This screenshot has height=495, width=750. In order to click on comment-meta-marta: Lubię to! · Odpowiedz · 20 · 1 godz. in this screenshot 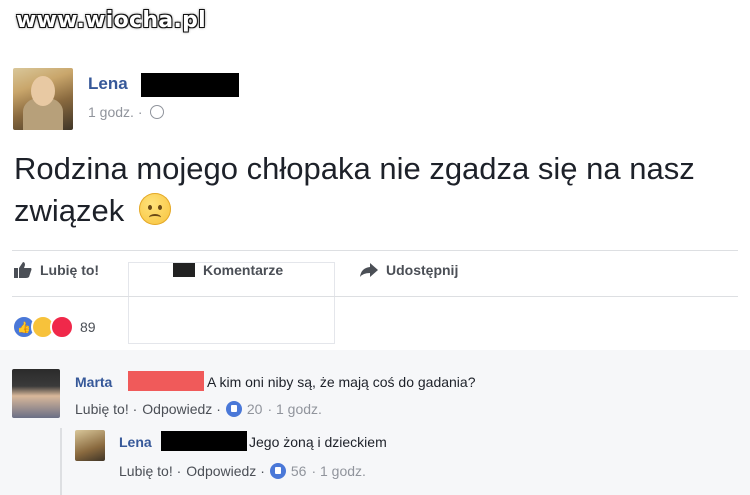, I will do `click(198, 409)`.